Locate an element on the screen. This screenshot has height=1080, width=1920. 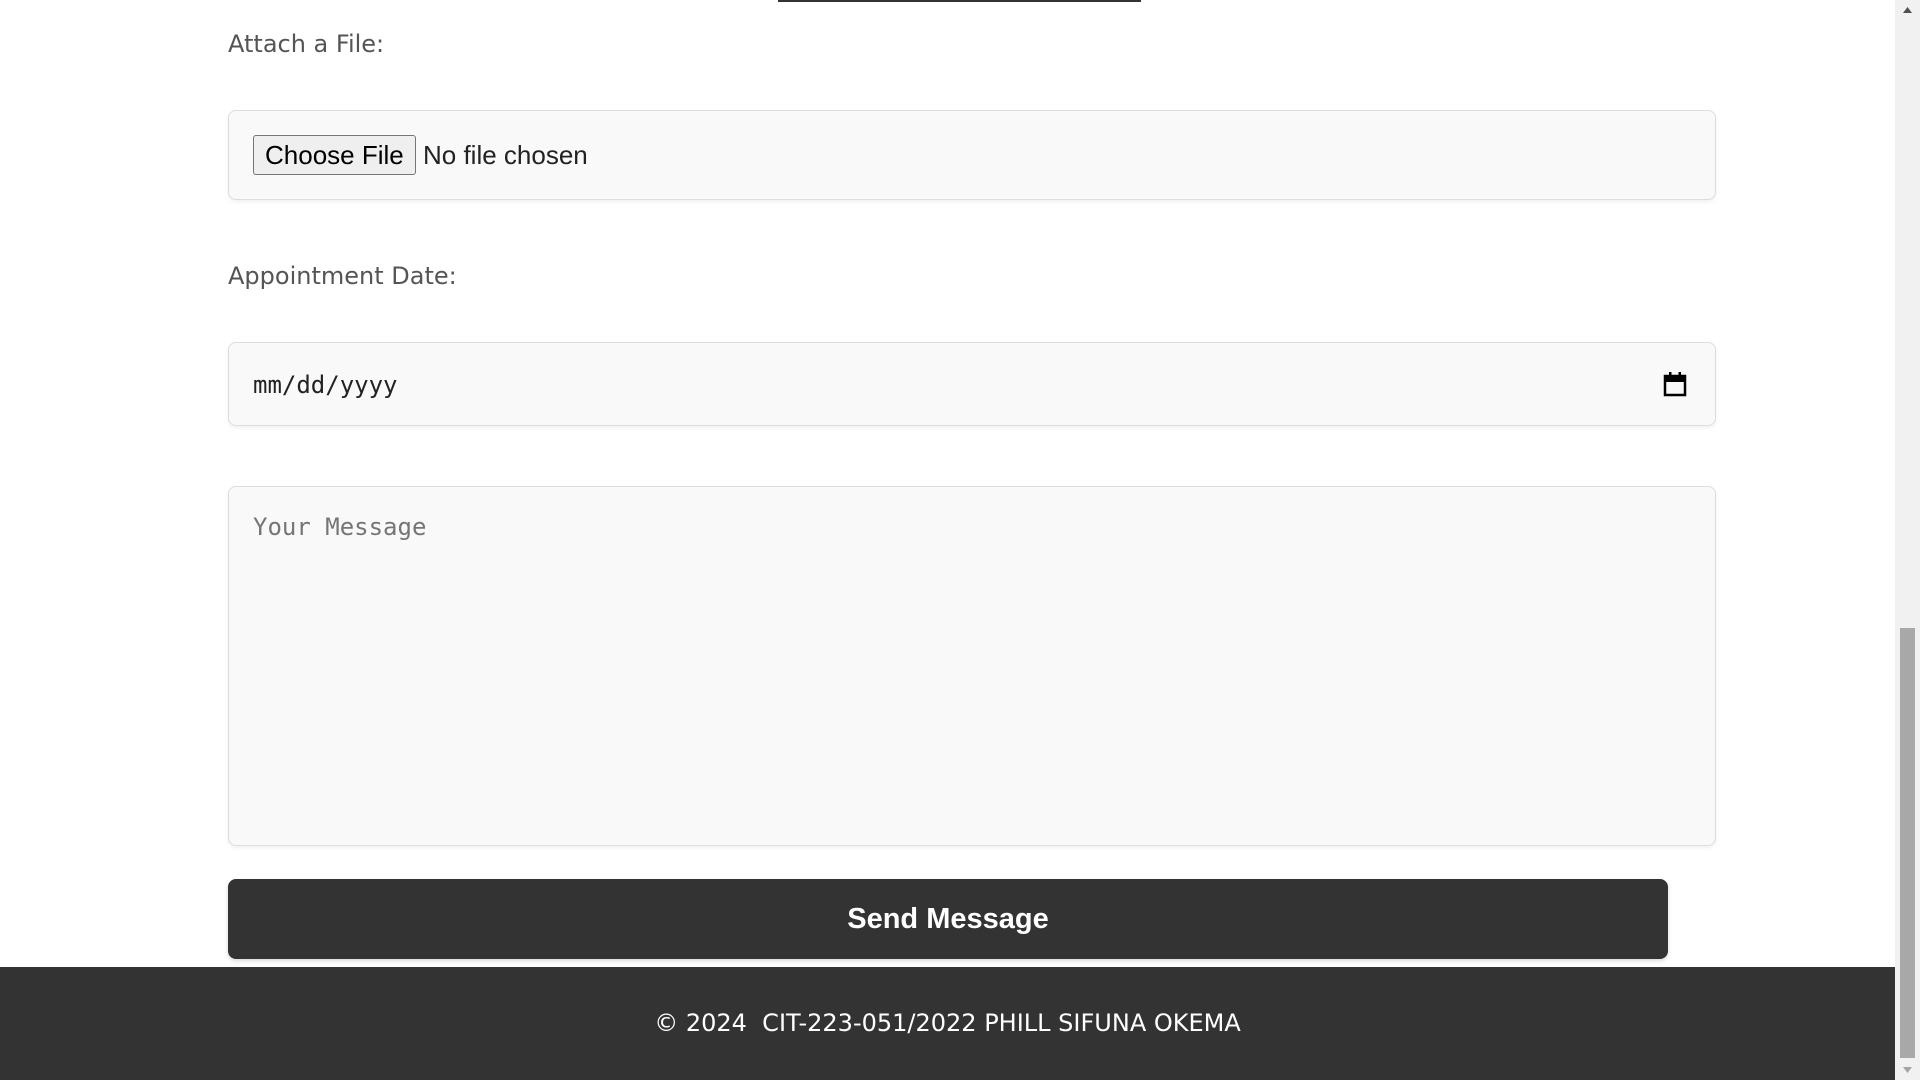
message-placeholder-text: Your Message is located at coordinates (340, 527).